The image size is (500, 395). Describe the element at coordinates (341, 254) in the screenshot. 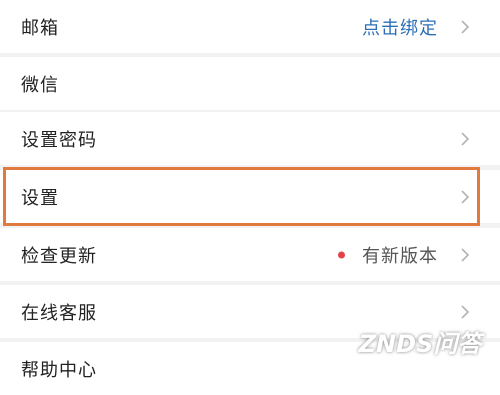

I see `red-dot-icon` at that location.